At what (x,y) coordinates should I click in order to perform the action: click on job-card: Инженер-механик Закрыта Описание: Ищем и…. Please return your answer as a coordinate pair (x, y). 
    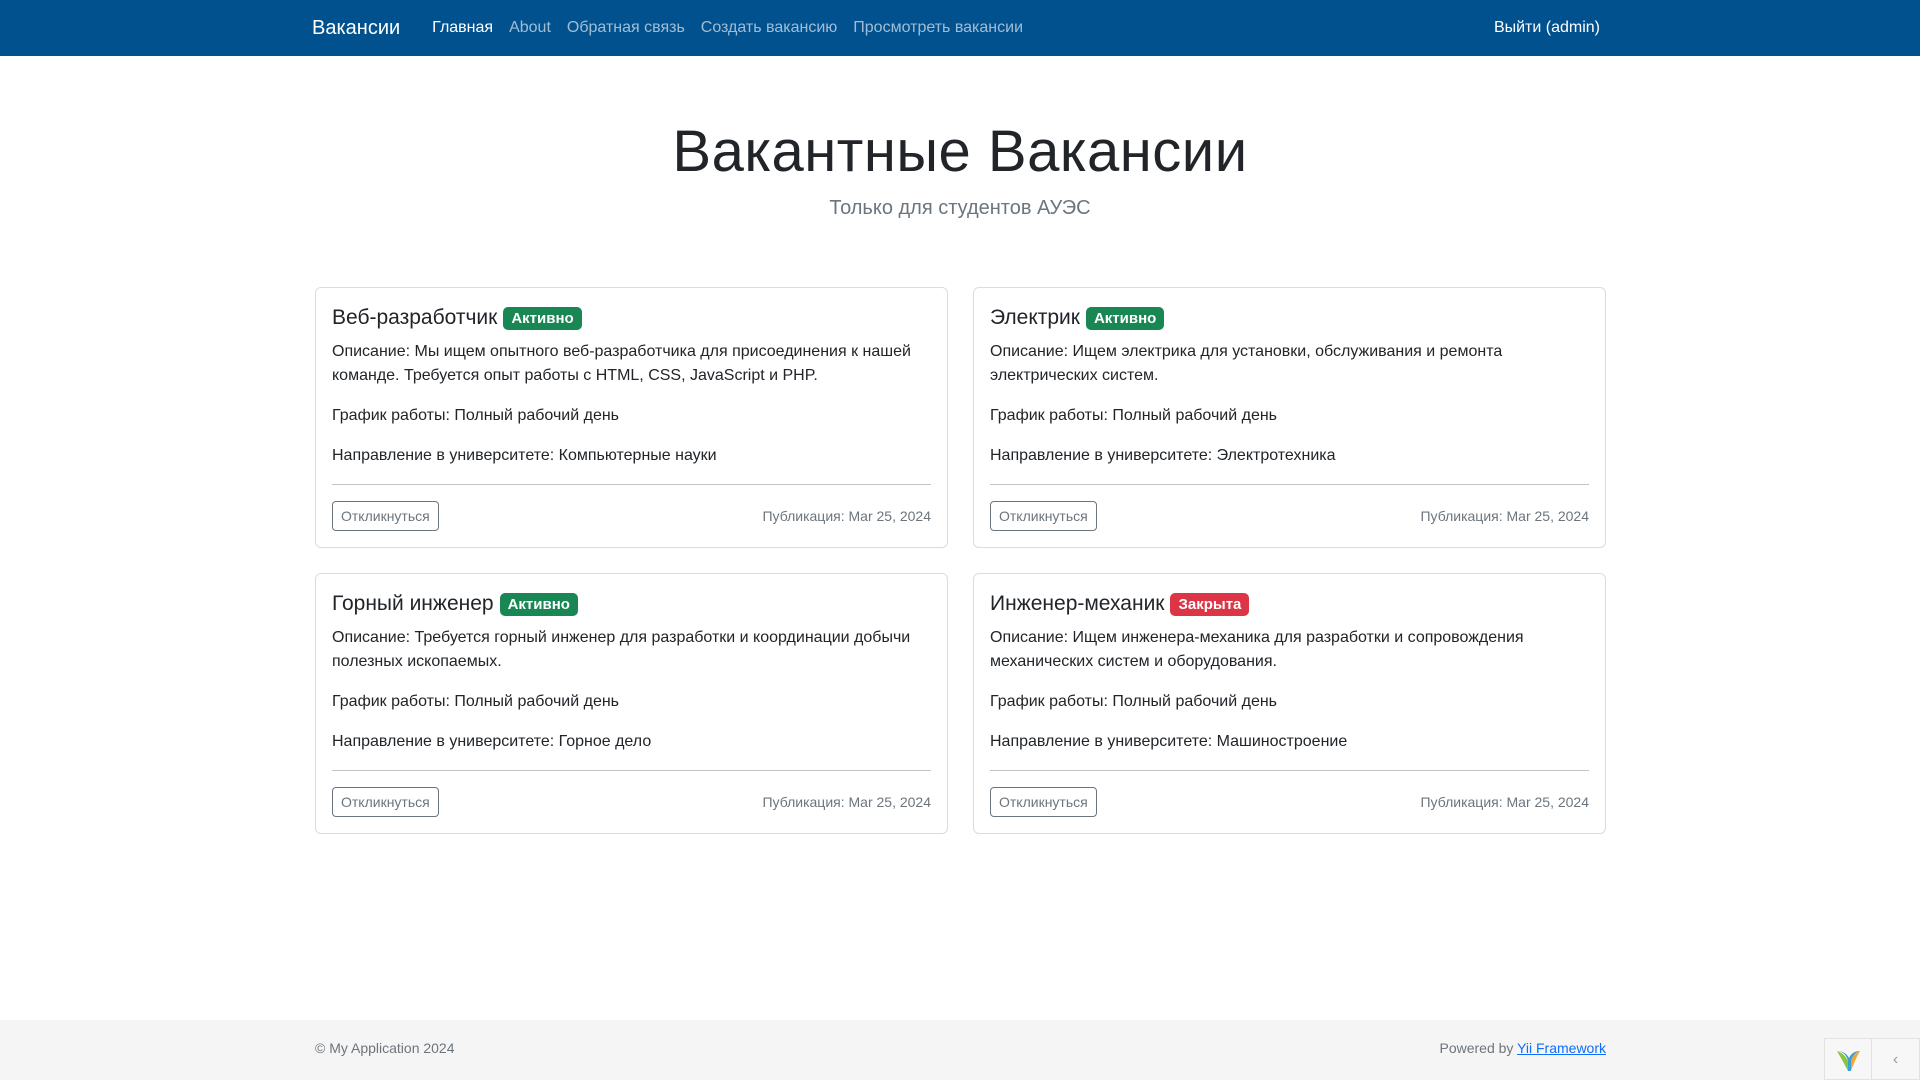
    Looking at the image, I should click on (1289, 703).